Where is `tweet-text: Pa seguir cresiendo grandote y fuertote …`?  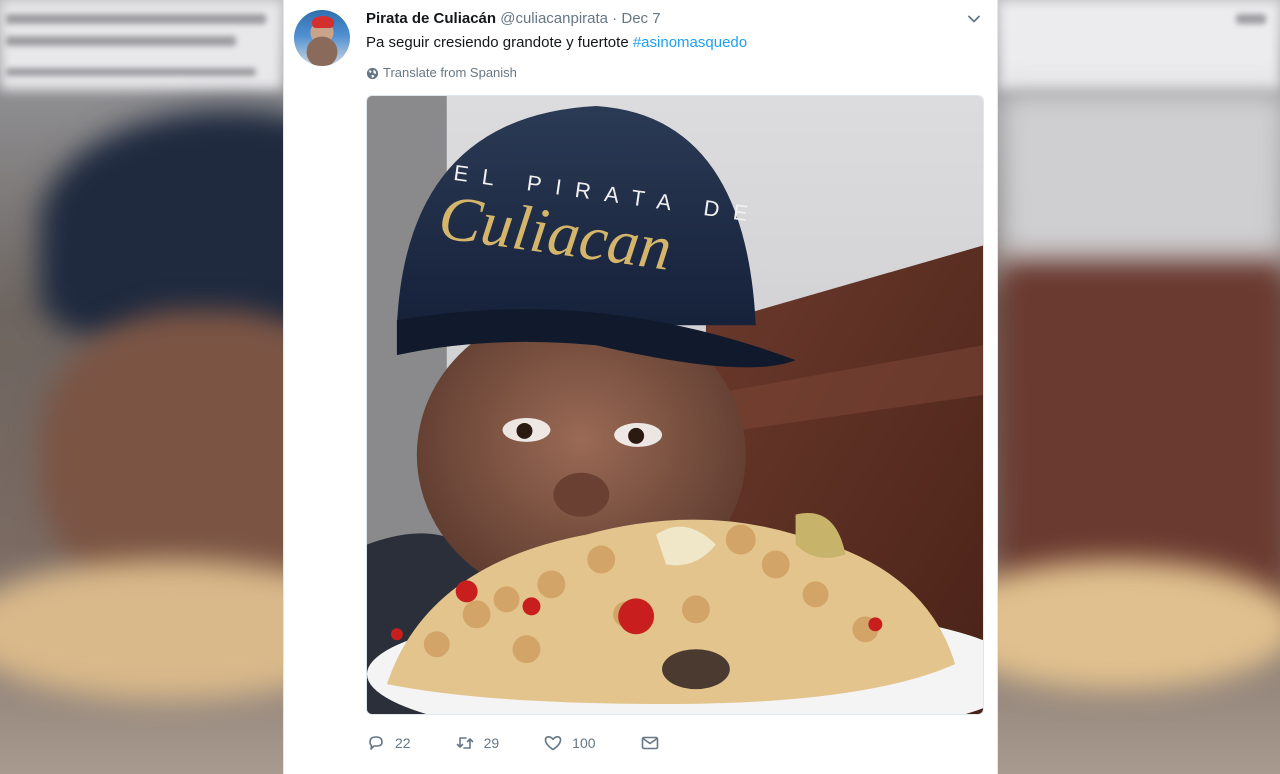
tweet-text: Pa seguir cresiendo grandote y fuertote … is located at coordinates (556, 43).